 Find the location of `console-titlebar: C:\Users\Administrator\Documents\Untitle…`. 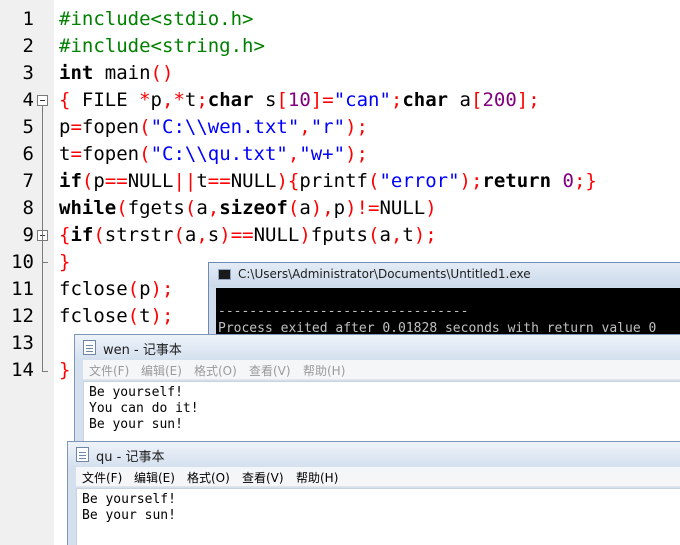

console-titlebar: C:\Users\Administrator\Documents\Untitle… is located at coordinates (444, 275).